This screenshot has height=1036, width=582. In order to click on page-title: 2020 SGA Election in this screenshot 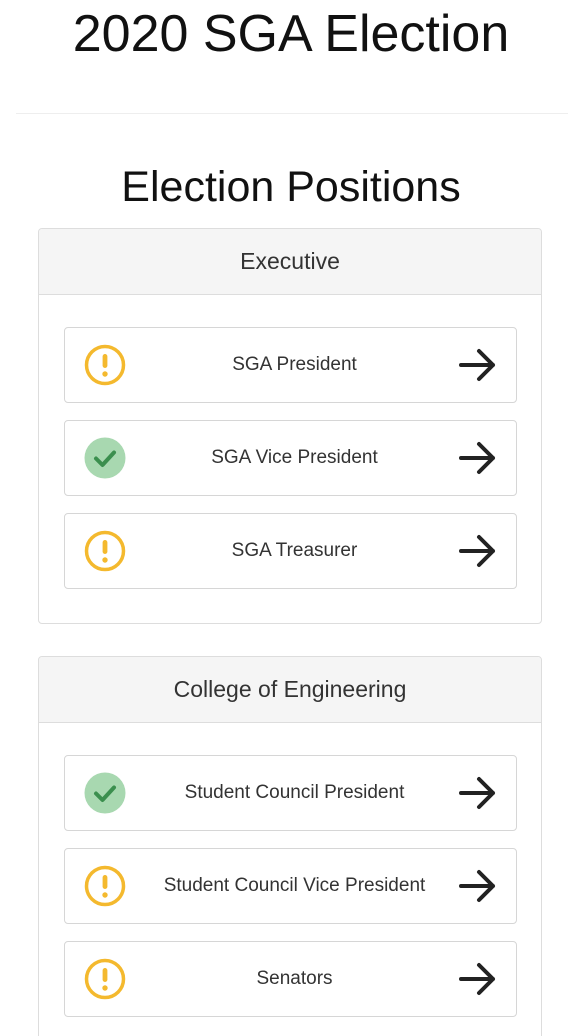, I will do `click(291, 34)`.